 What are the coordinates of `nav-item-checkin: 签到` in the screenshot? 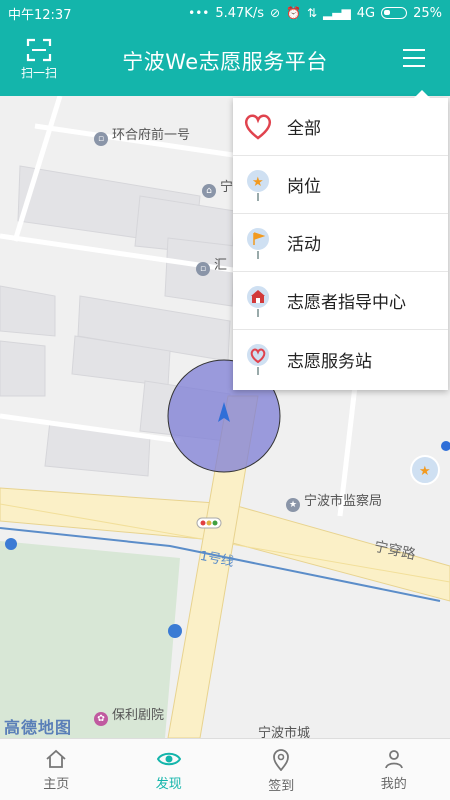 It's located at (281, 769).